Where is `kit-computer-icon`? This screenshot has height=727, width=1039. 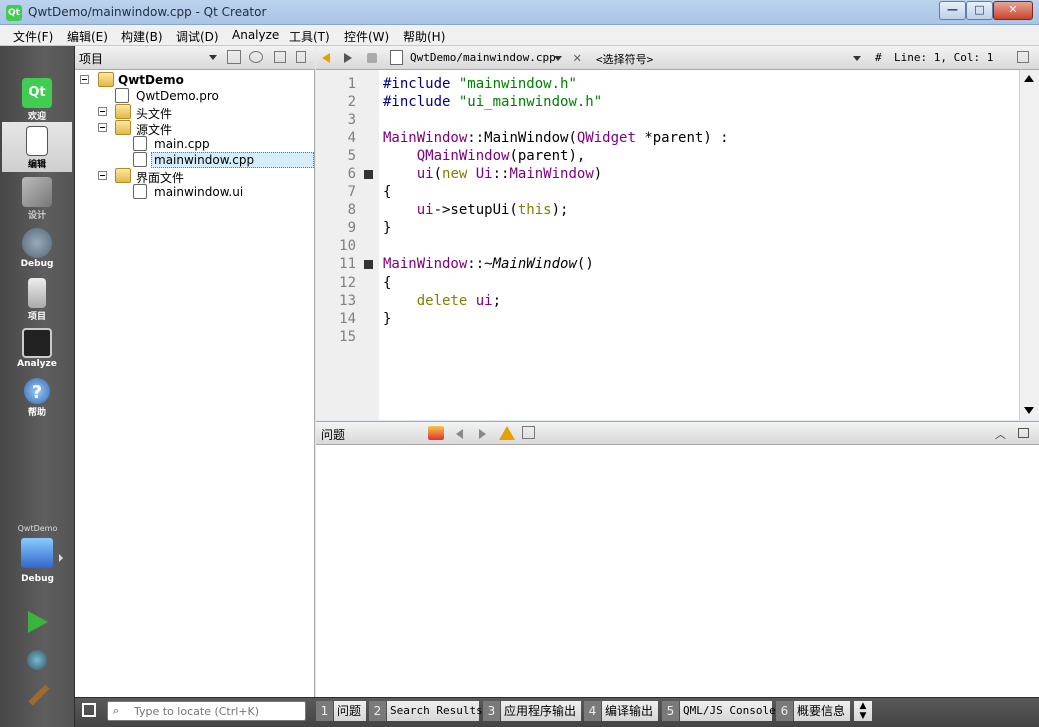 kit-computer-icon is located at coordinates (37, 553).